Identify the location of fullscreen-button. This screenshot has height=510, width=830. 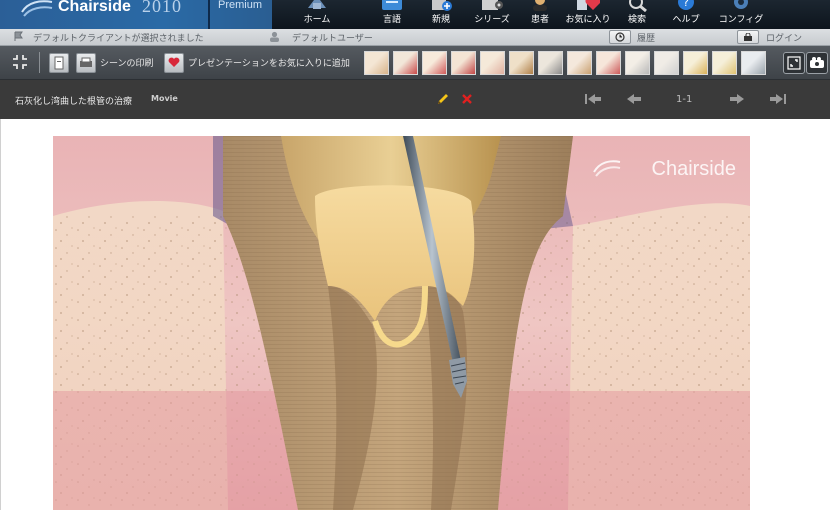
(794, 63).